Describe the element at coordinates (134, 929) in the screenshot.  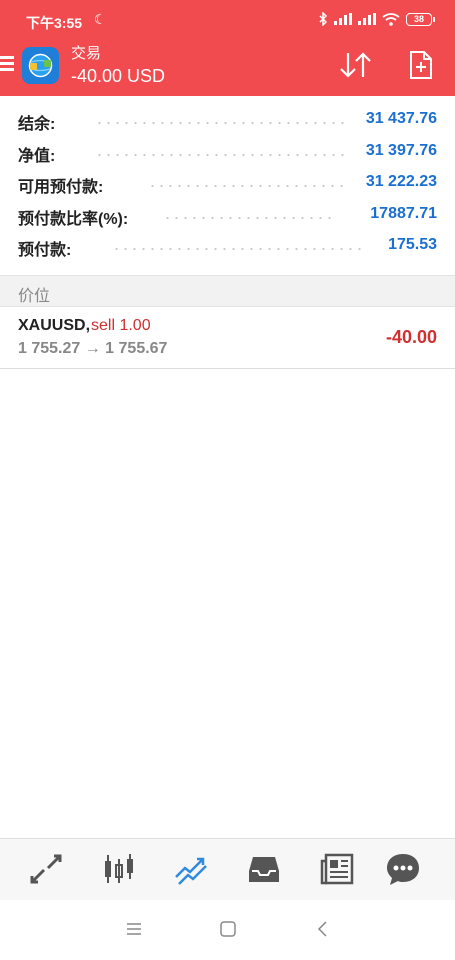
I see `recents-icon` at that location.